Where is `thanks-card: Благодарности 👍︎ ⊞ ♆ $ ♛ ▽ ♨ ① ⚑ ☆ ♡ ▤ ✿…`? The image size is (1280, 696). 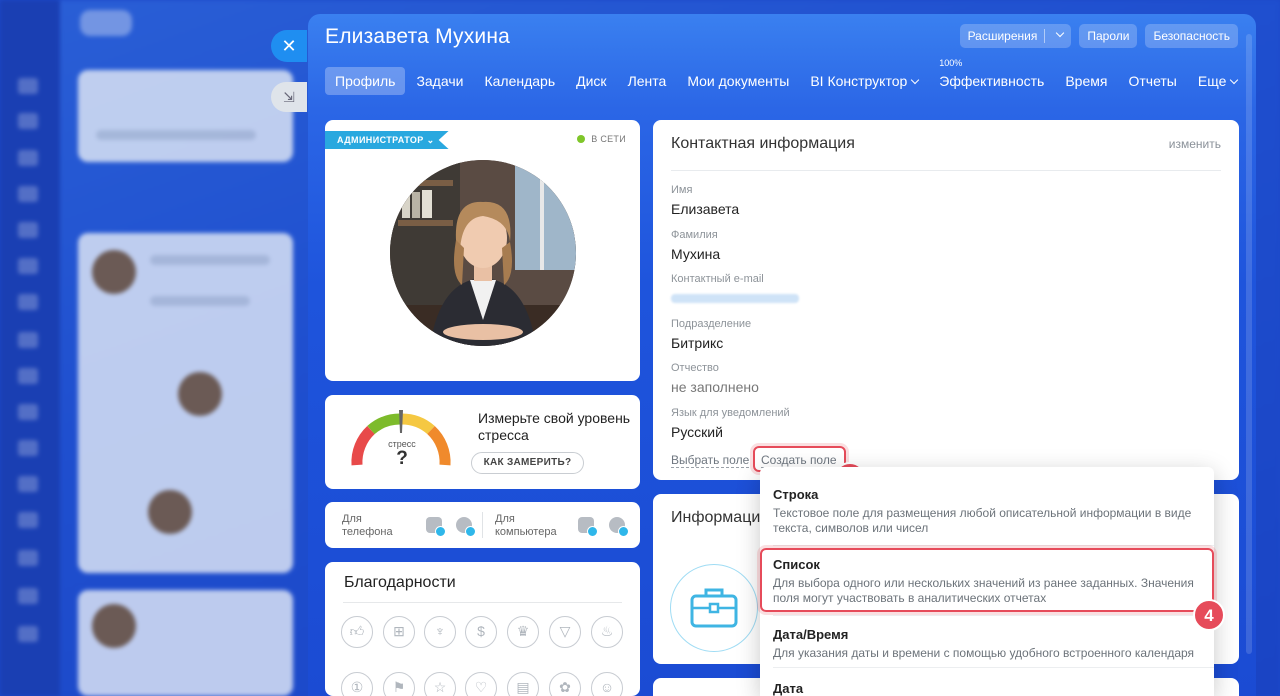
thanks-card: Благодарности 👍︎ ⊞ ♆ $ ♛ ▽ ♨ ① ⚑ ☆ ♡ ▤ ✿… is located at coordinates (482, 629).